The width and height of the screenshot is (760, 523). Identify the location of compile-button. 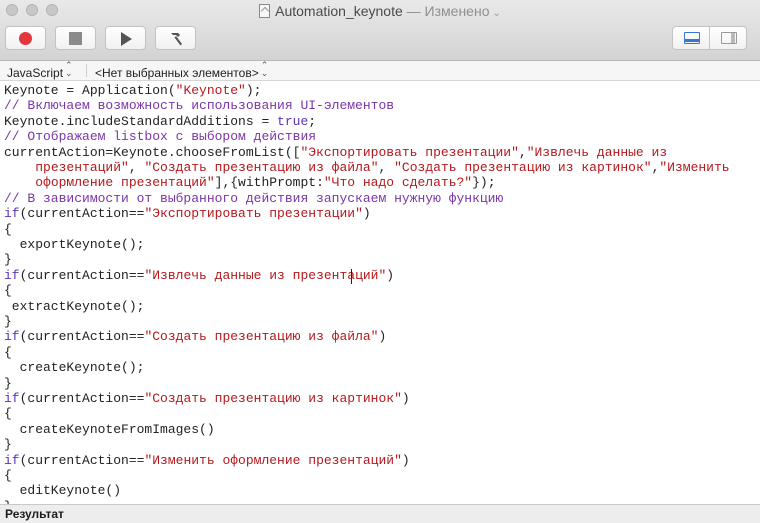
(175, 38).